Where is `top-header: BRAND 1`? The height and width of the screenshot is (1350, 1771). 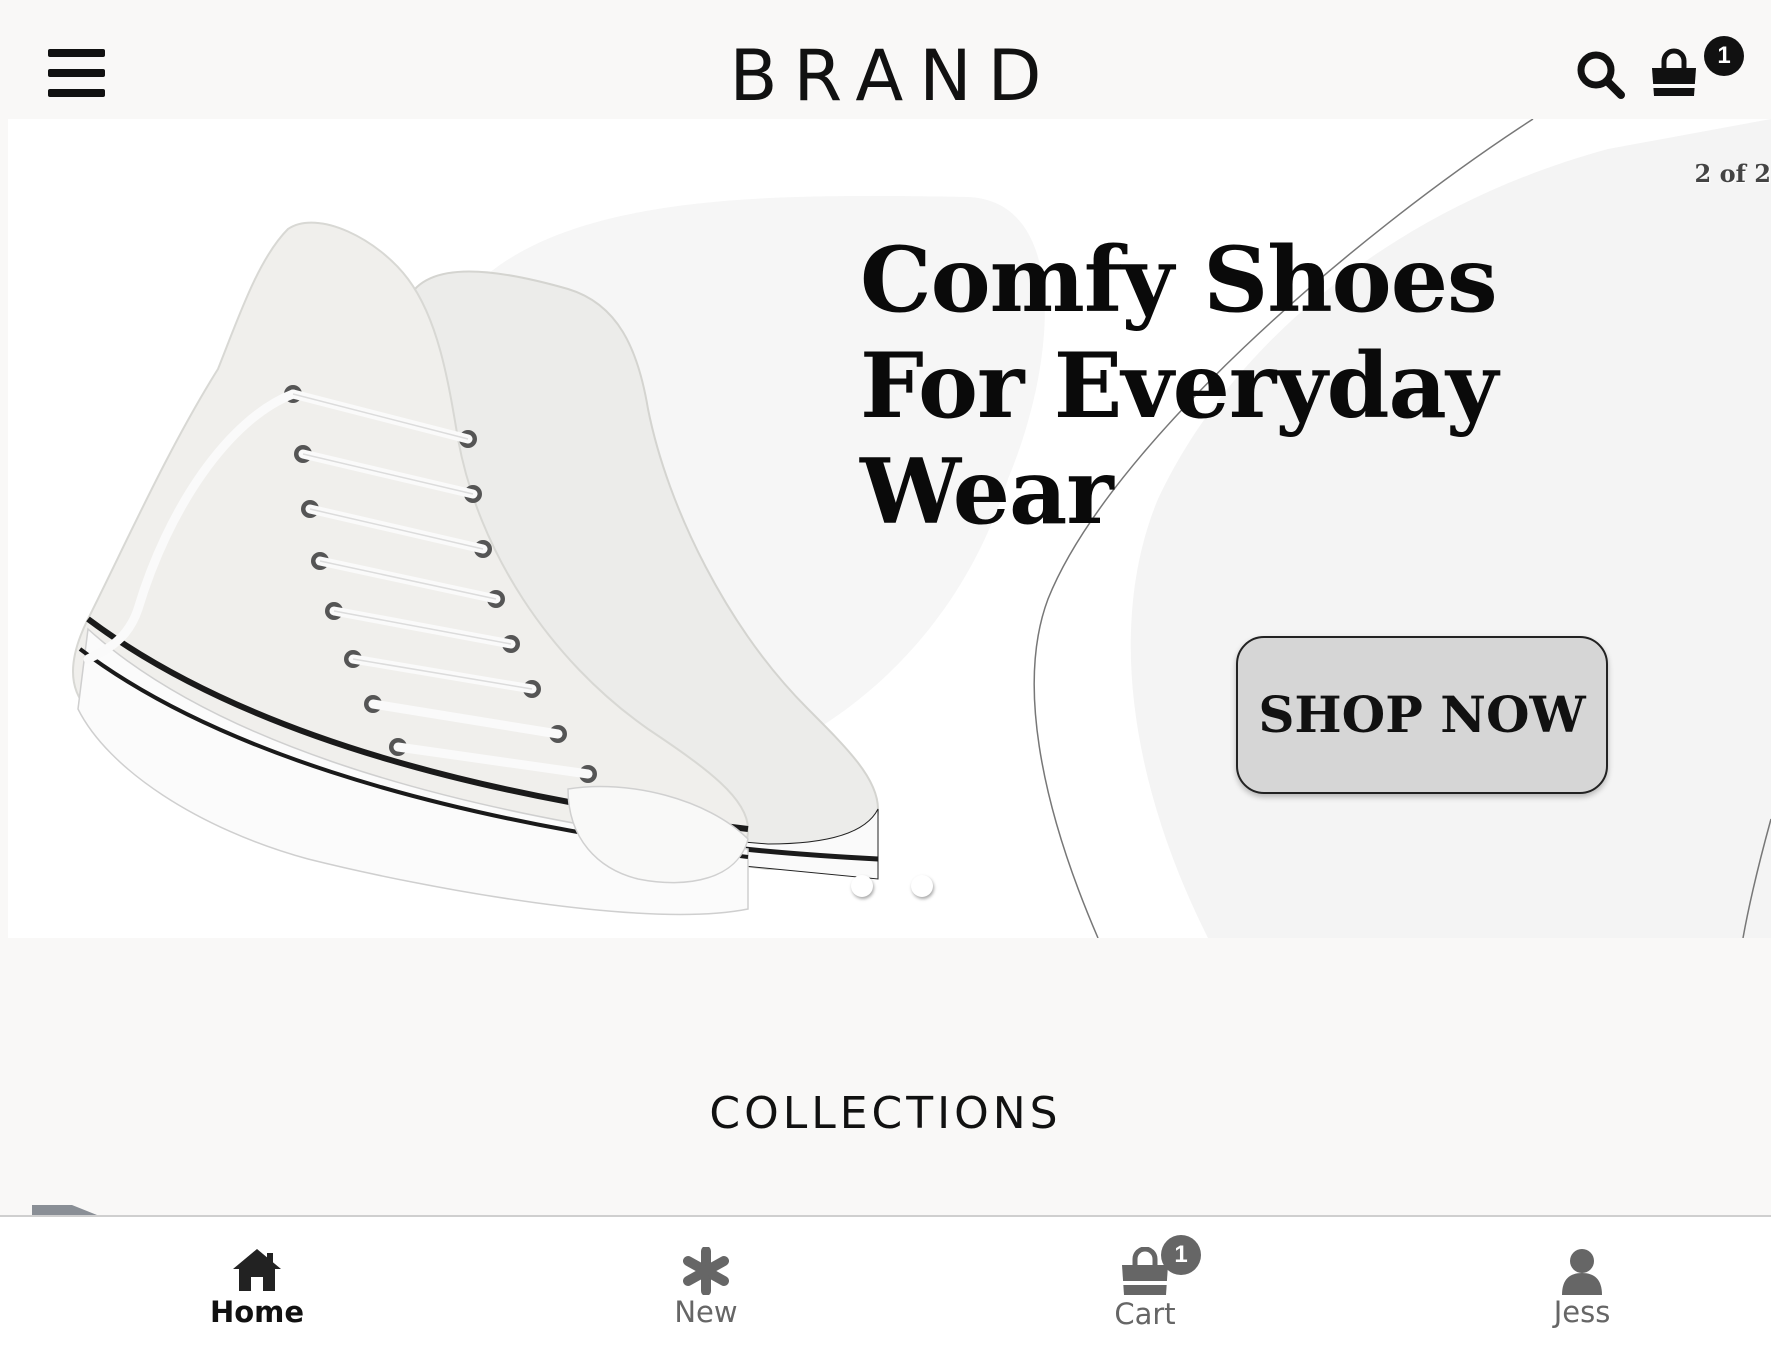
top-header: BRAND 1 is located at coordinates (885, 59).